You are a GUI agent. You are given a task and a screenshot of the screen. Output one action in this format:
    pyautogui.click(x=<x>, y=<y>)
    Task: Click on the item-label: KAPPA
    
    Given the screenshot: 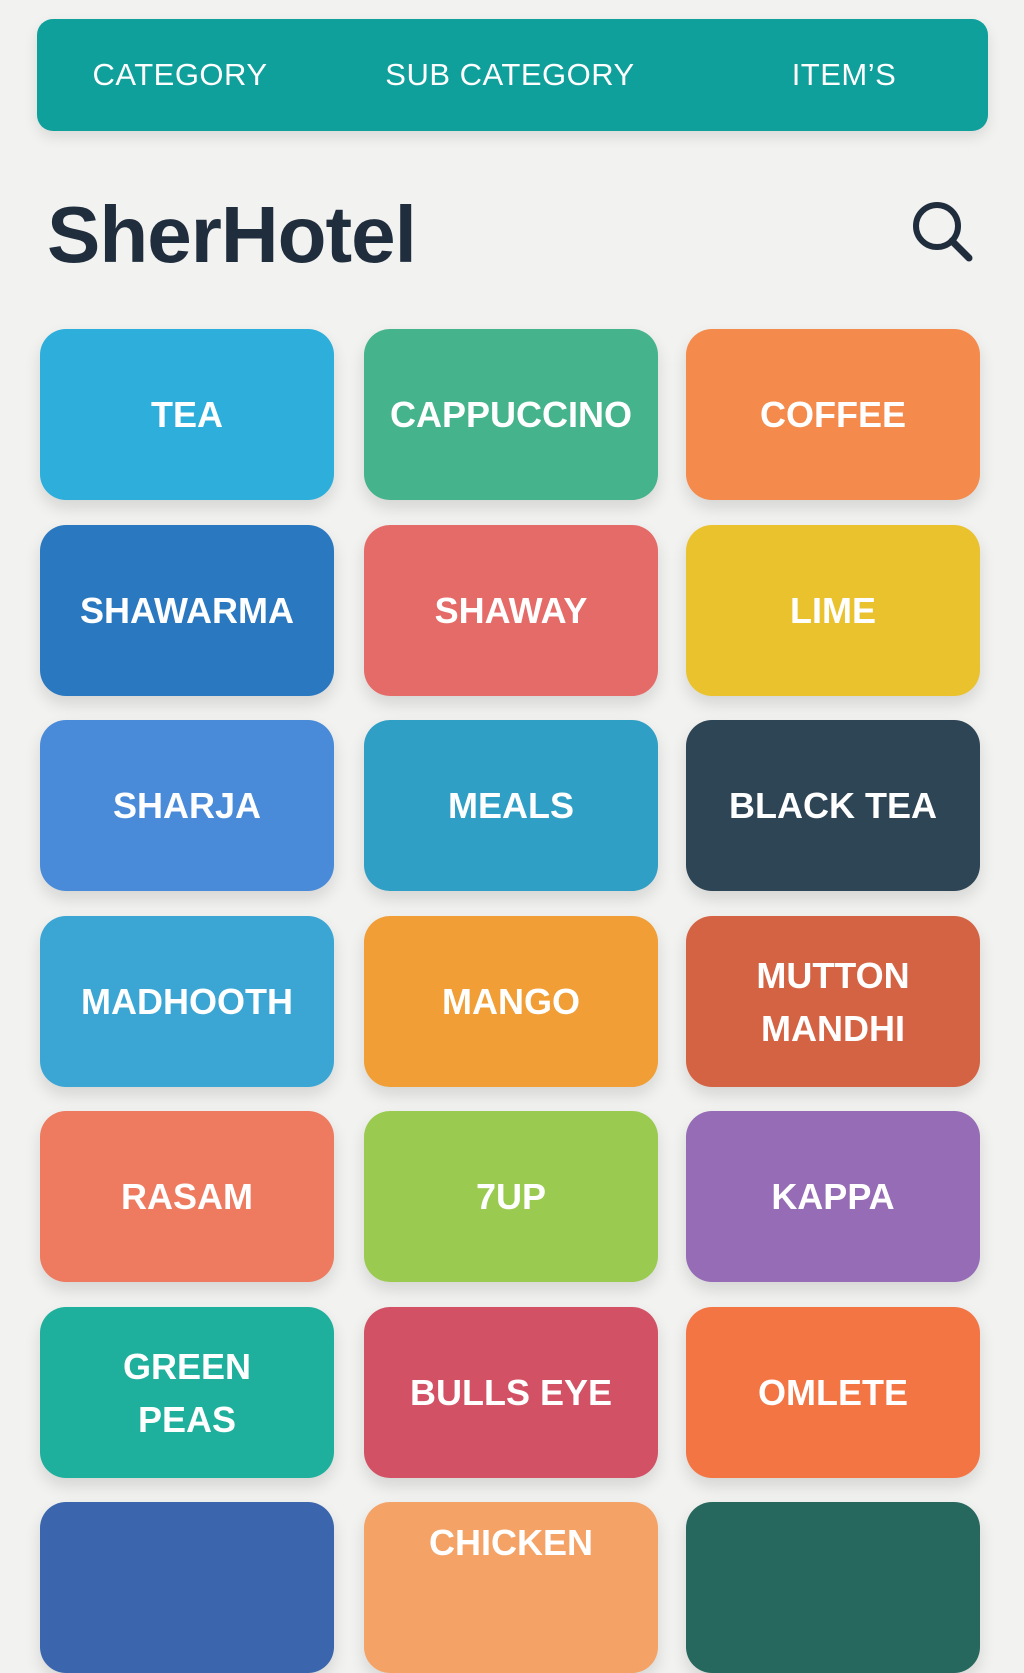 What is the action you would take?
    pyautogui.click(x=833, y=1196)
    